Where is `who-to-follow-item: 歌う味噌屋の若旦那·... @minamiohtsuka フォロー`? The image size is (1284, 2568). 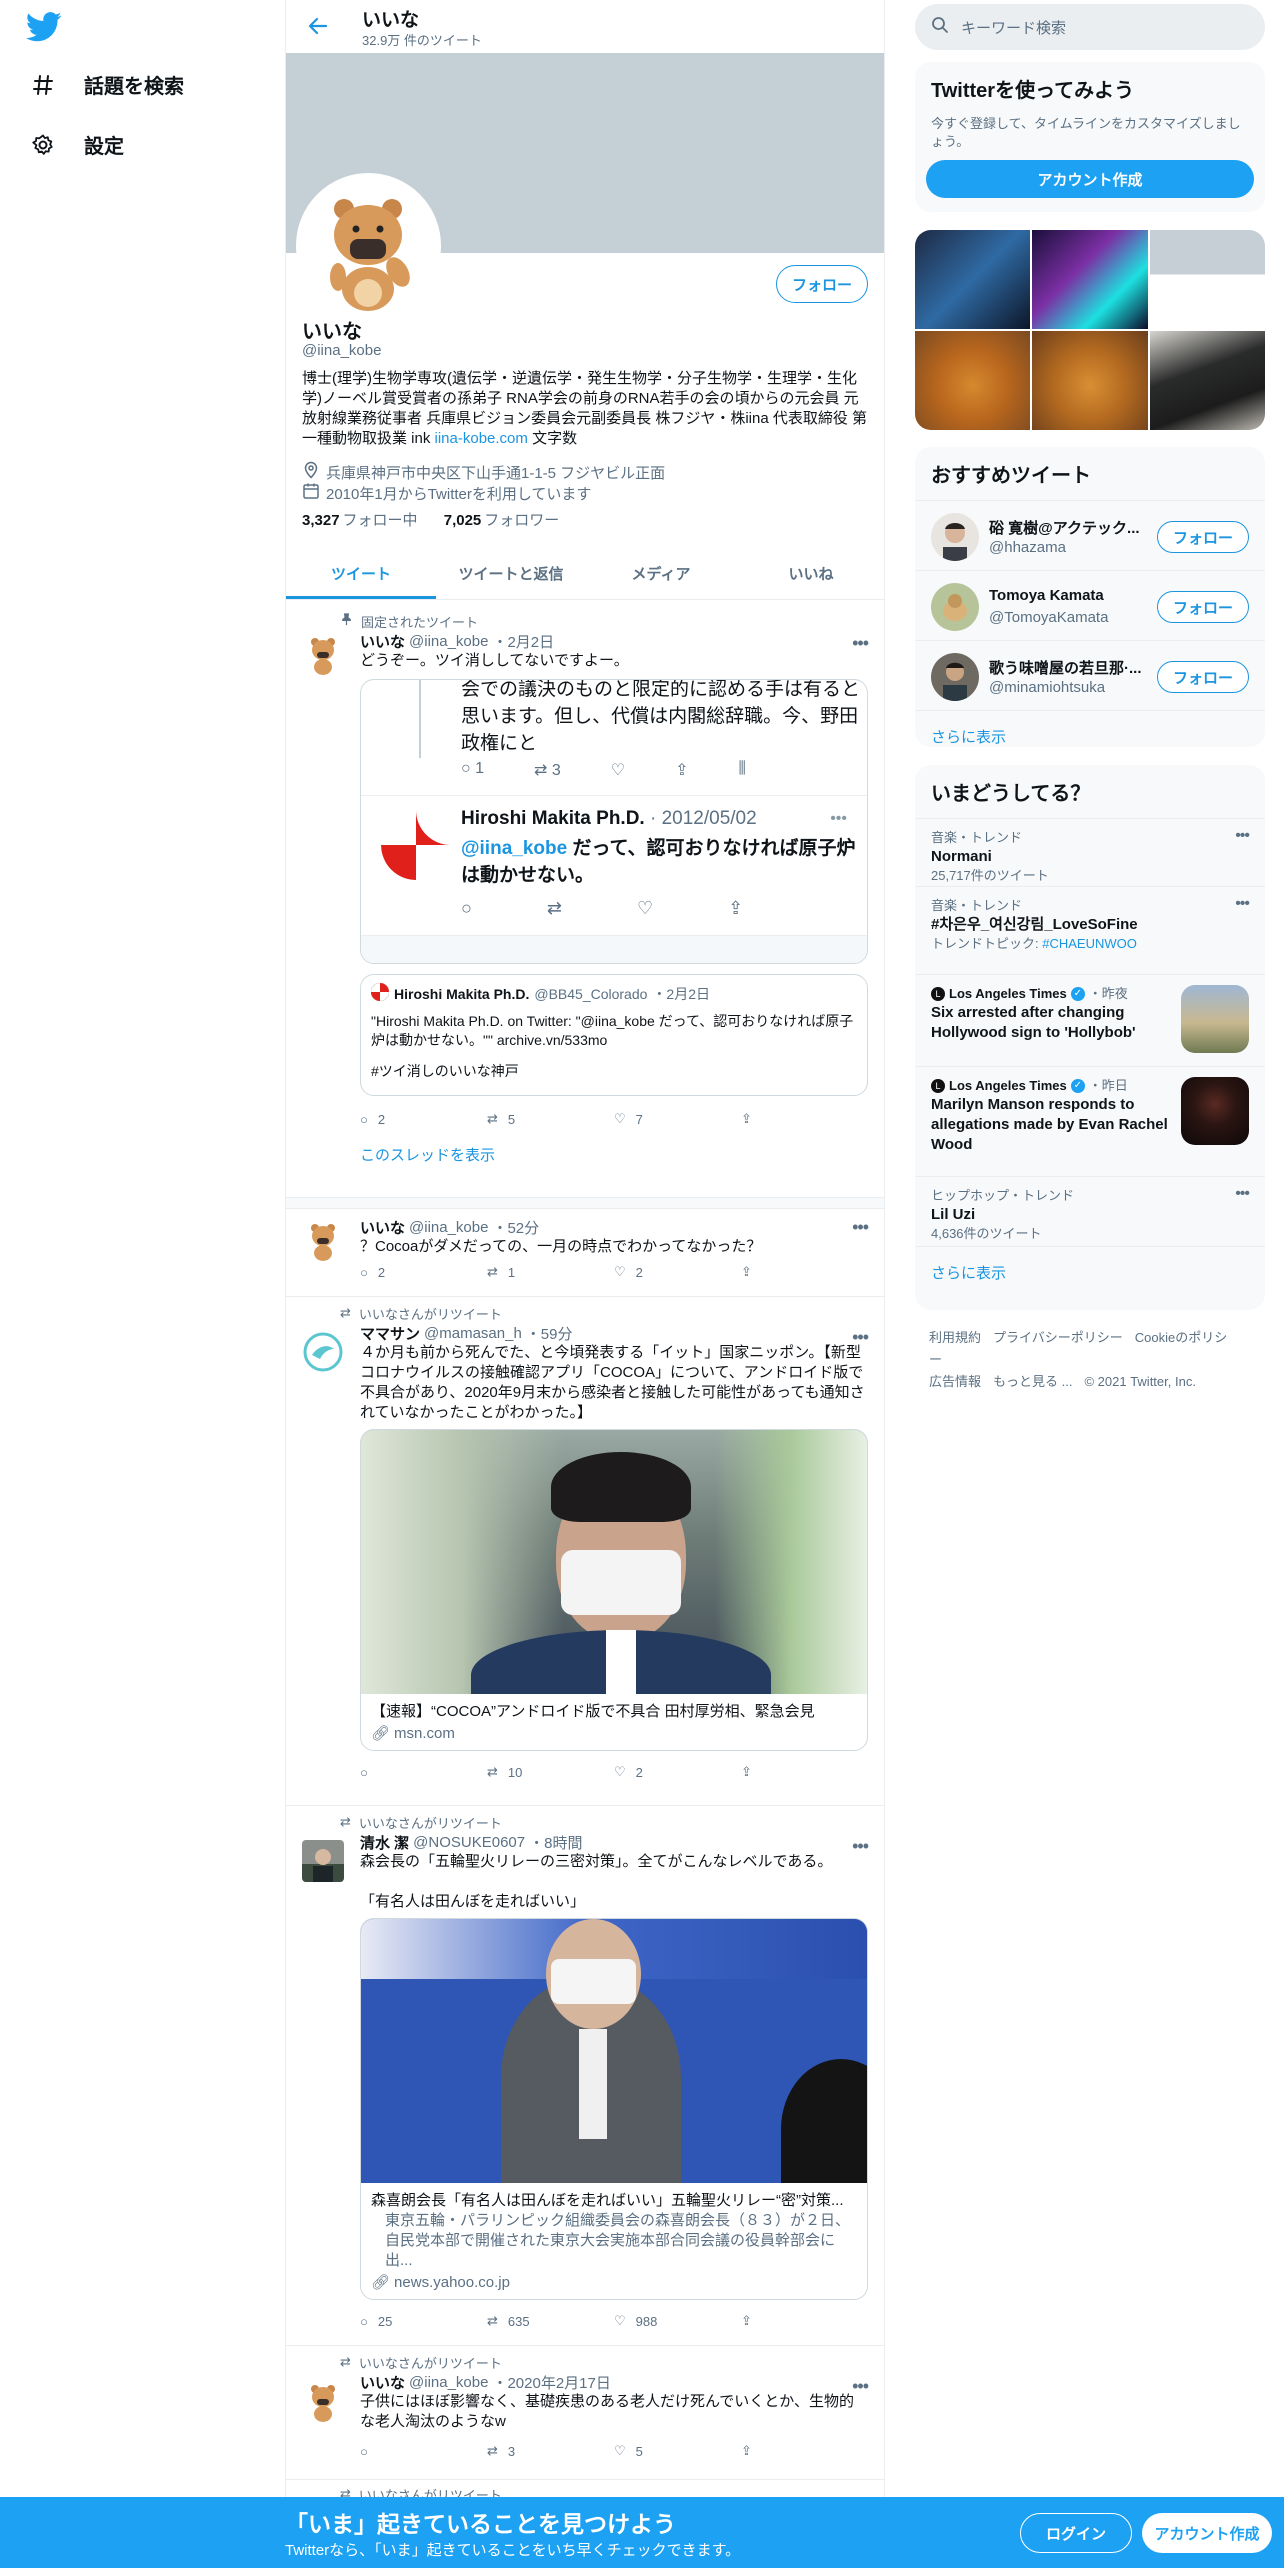
who-to-follow-item: 歌う味噌屋の若旦那·... @minamiohtsuka フォロー is located at coordinates (1090, 675).